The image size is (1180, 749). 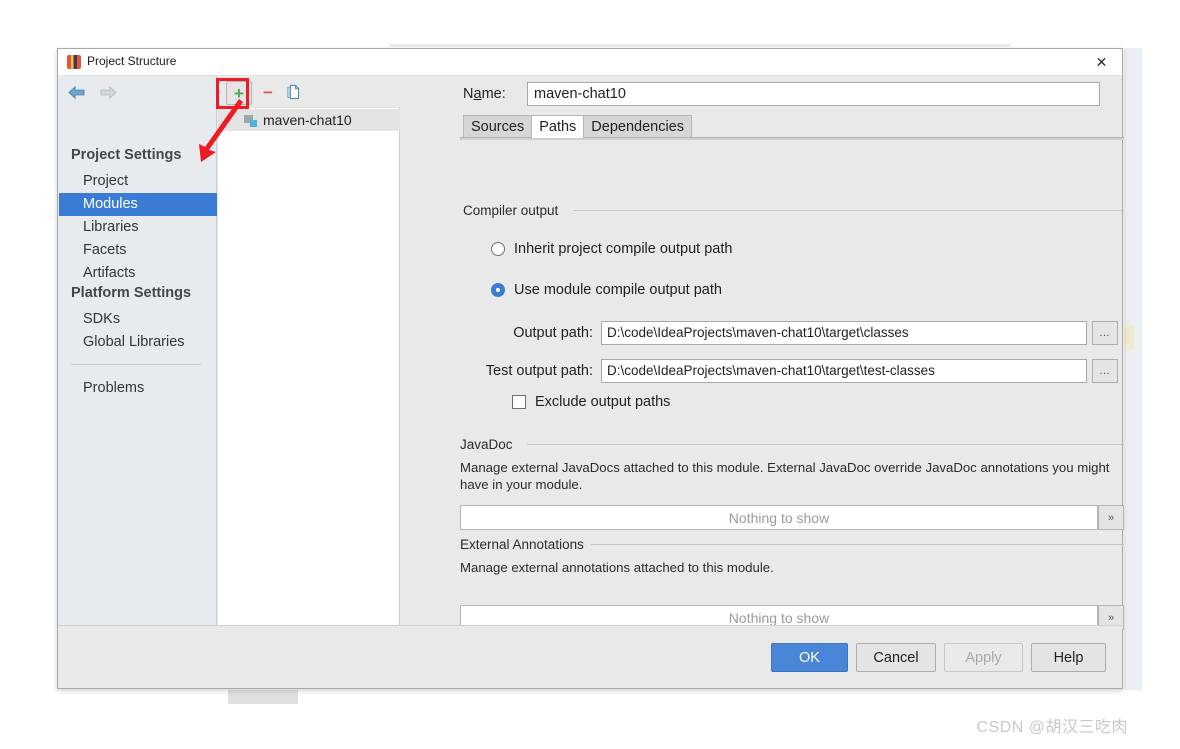 I want to click on module-tree-toolbar: + −, so click(x=309, y=92).